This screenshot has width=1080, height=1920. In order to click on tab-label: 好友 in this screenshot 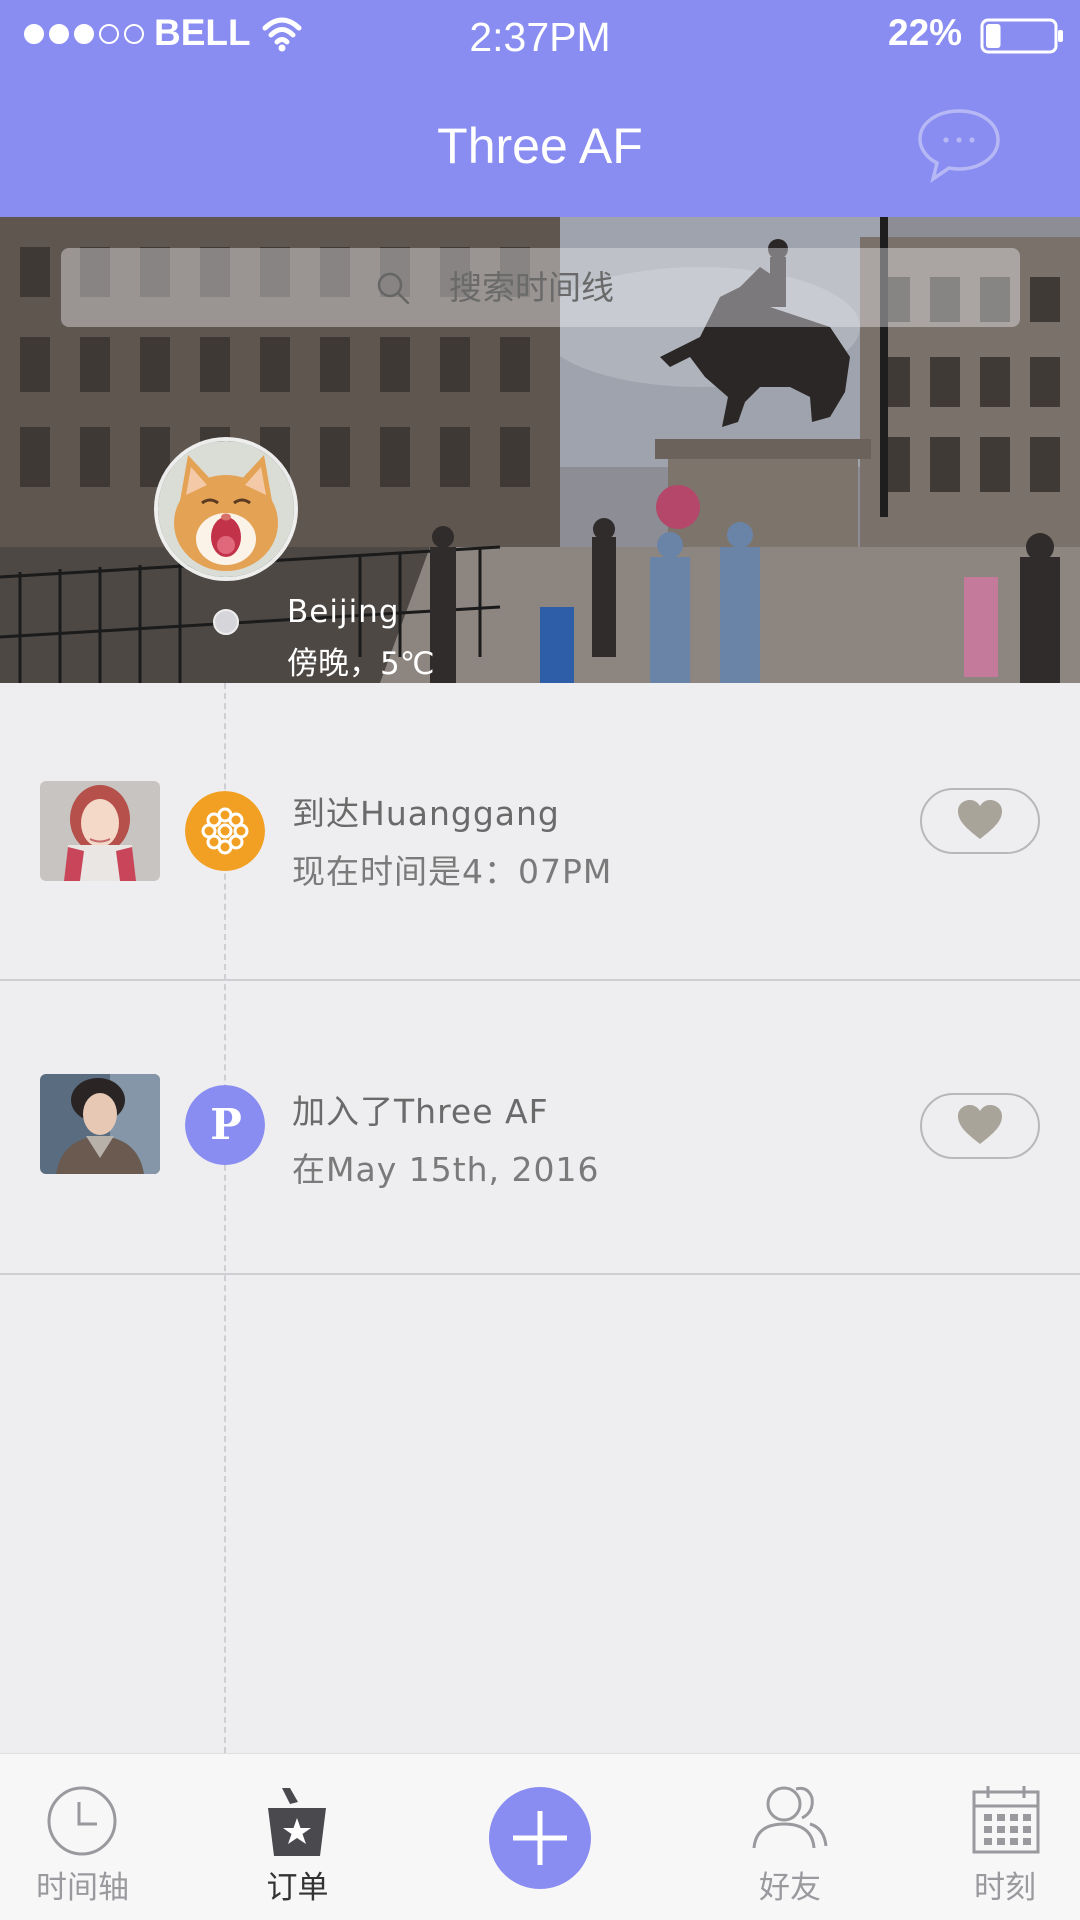, I will do `click(790, 1888)`.